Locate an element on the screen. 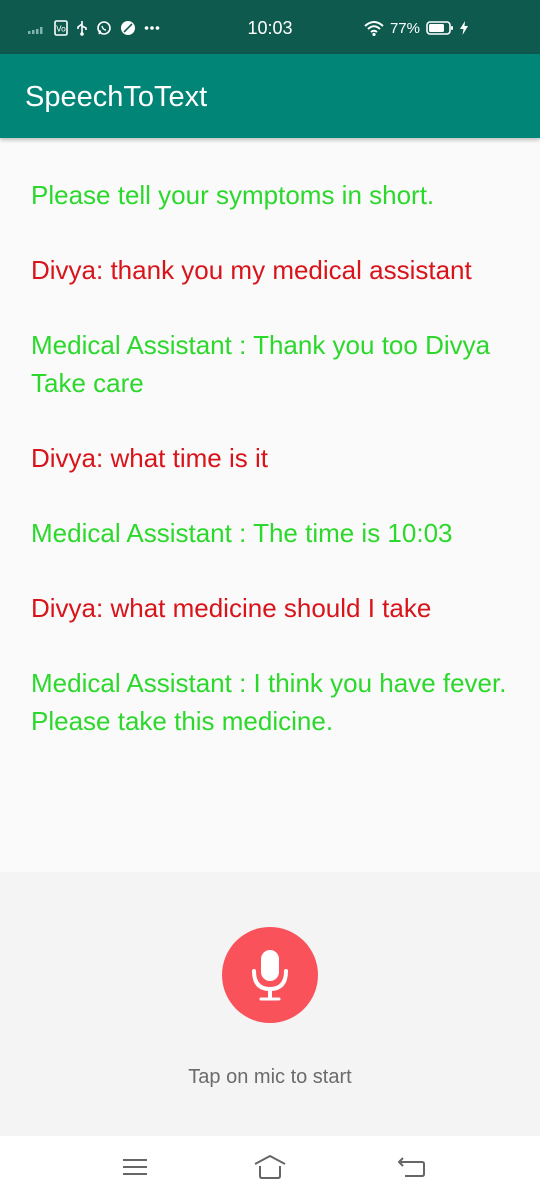  user-message: Divya: what medicine should I take is located at coordinates (231, 608).